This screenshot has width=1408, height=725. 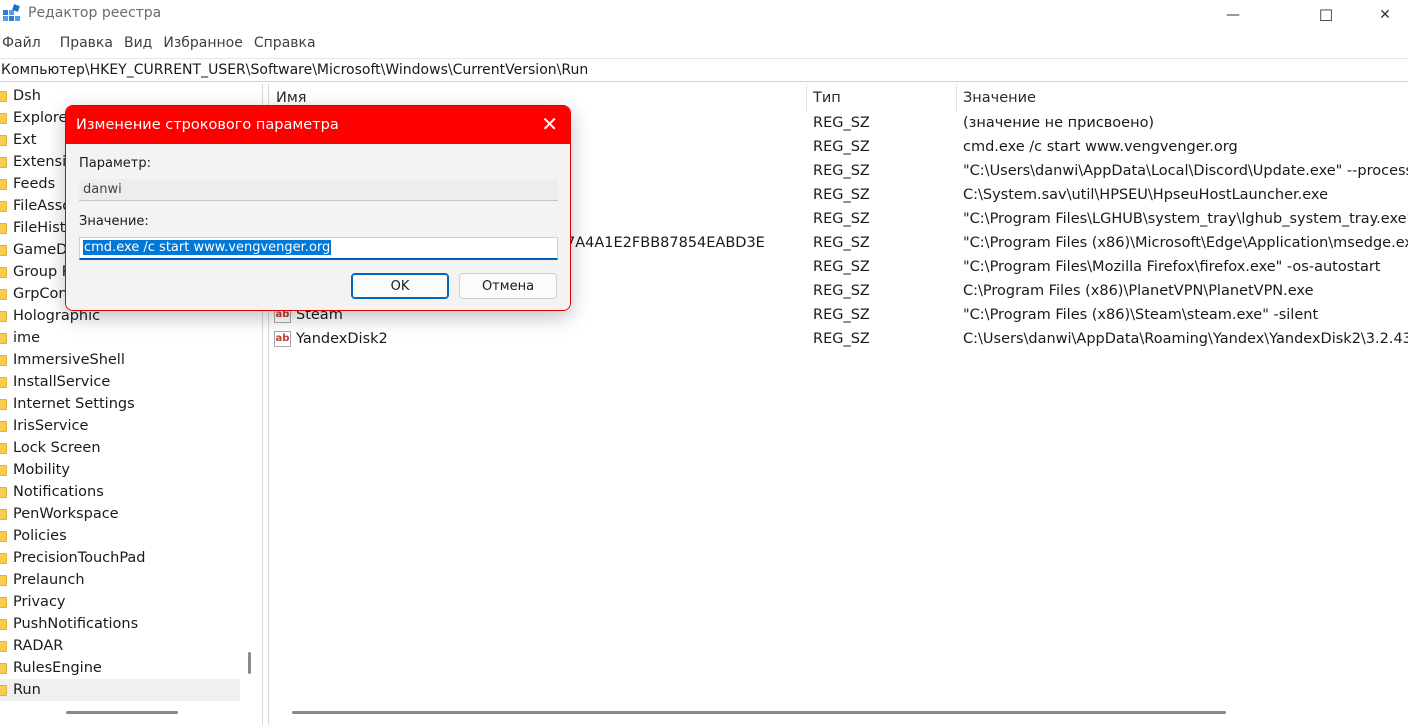 I want to click on tree-item: Lock Screen, so click(x=120, y=448).